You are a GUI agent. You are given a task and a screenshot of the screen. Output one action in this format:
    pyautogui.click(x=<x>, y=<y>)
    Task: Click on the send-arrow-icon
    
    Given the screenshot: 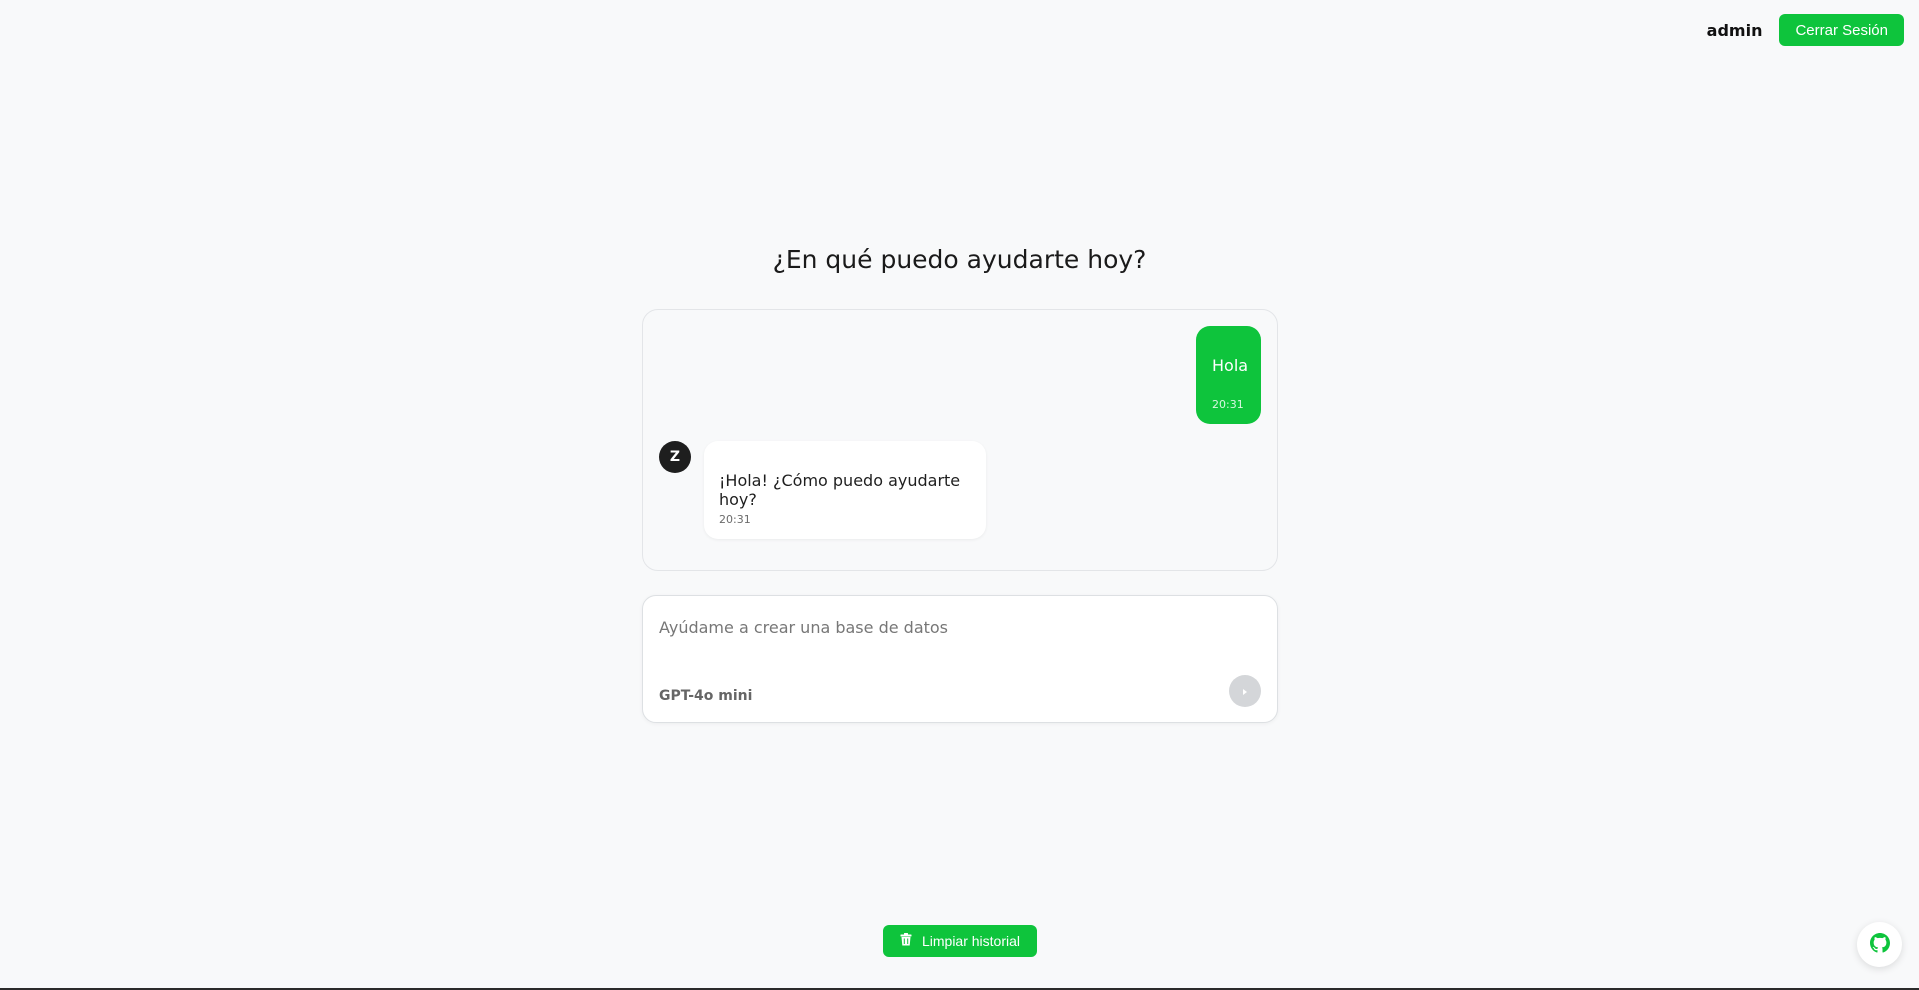 What is the action you would take?
    pyautogui.click(x=1245, y=691)
    